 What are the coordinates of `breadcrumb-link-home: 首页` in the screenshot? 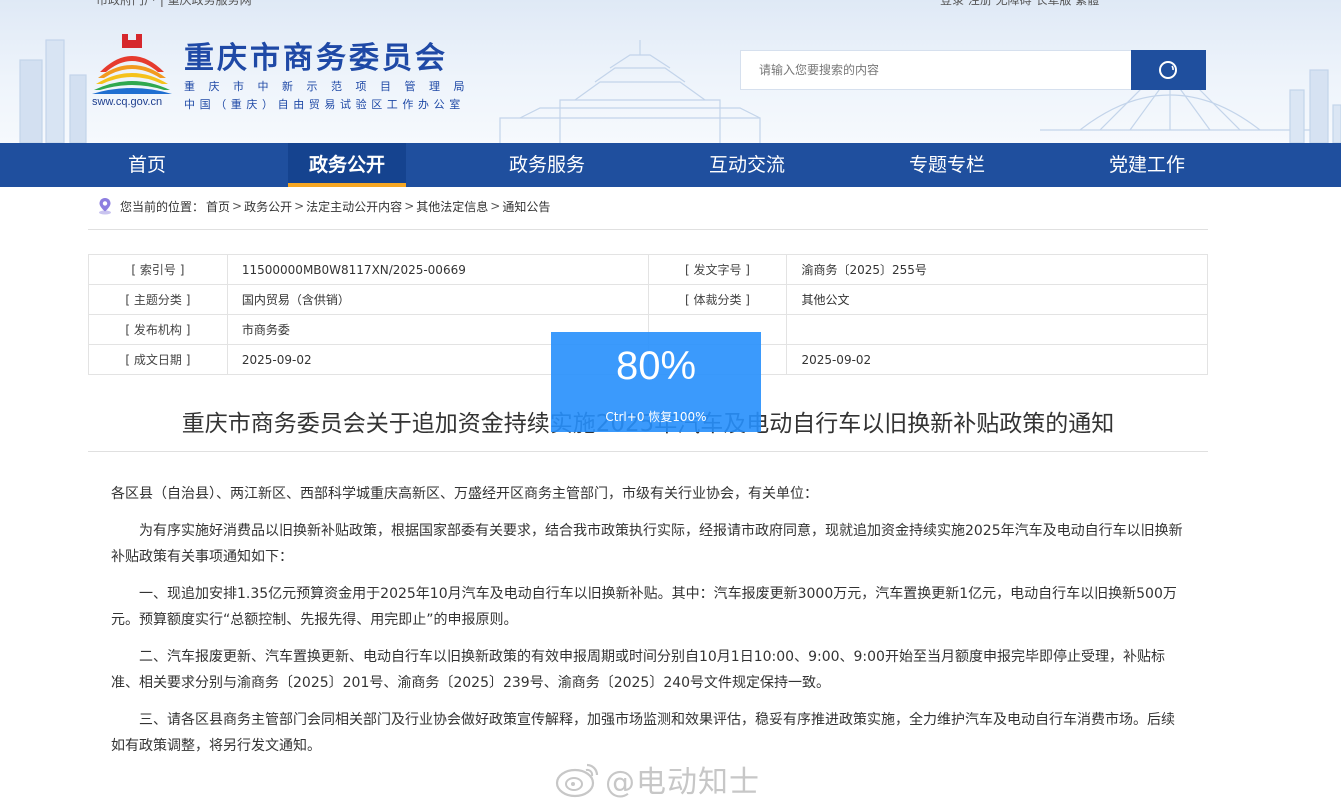 It's located at (218, 206).